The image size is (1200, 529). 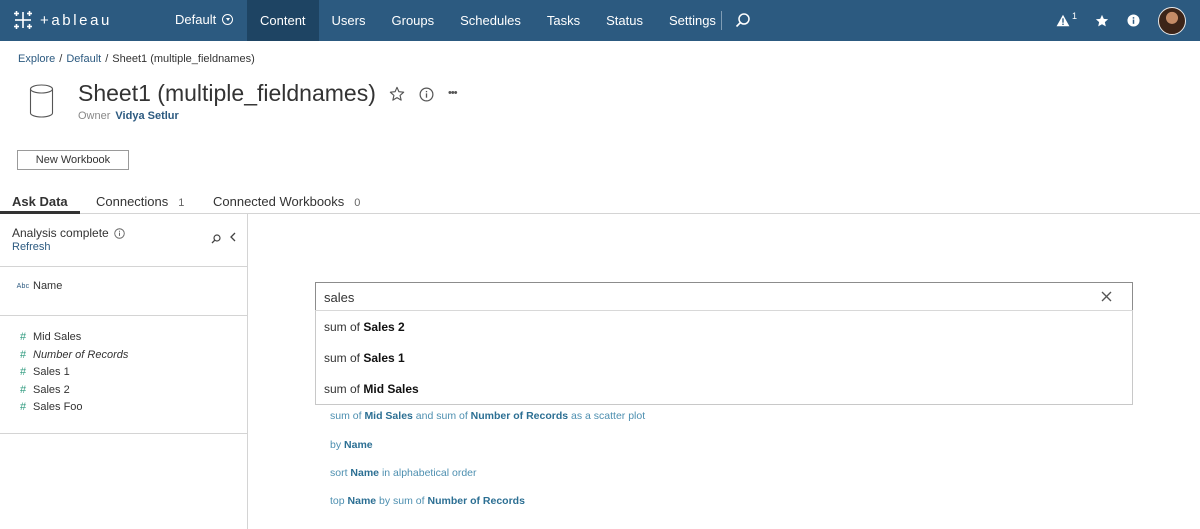 I want to click on option-field: Mid Sales, so click(x=391, y=389).